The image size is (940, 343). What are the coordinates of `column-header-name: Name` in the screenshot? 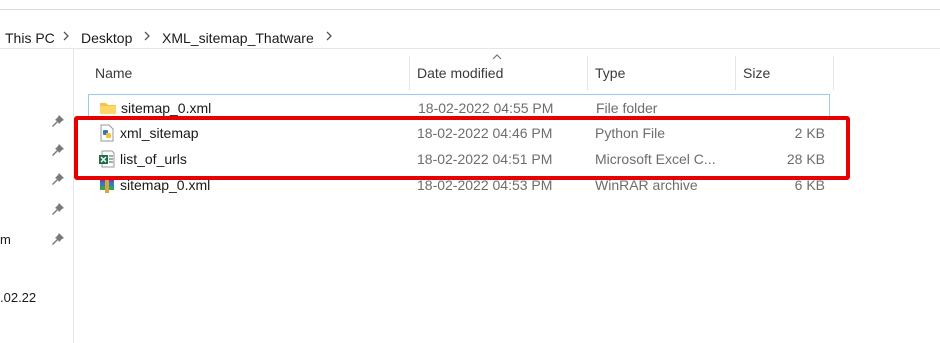 It's located at (113, 73).